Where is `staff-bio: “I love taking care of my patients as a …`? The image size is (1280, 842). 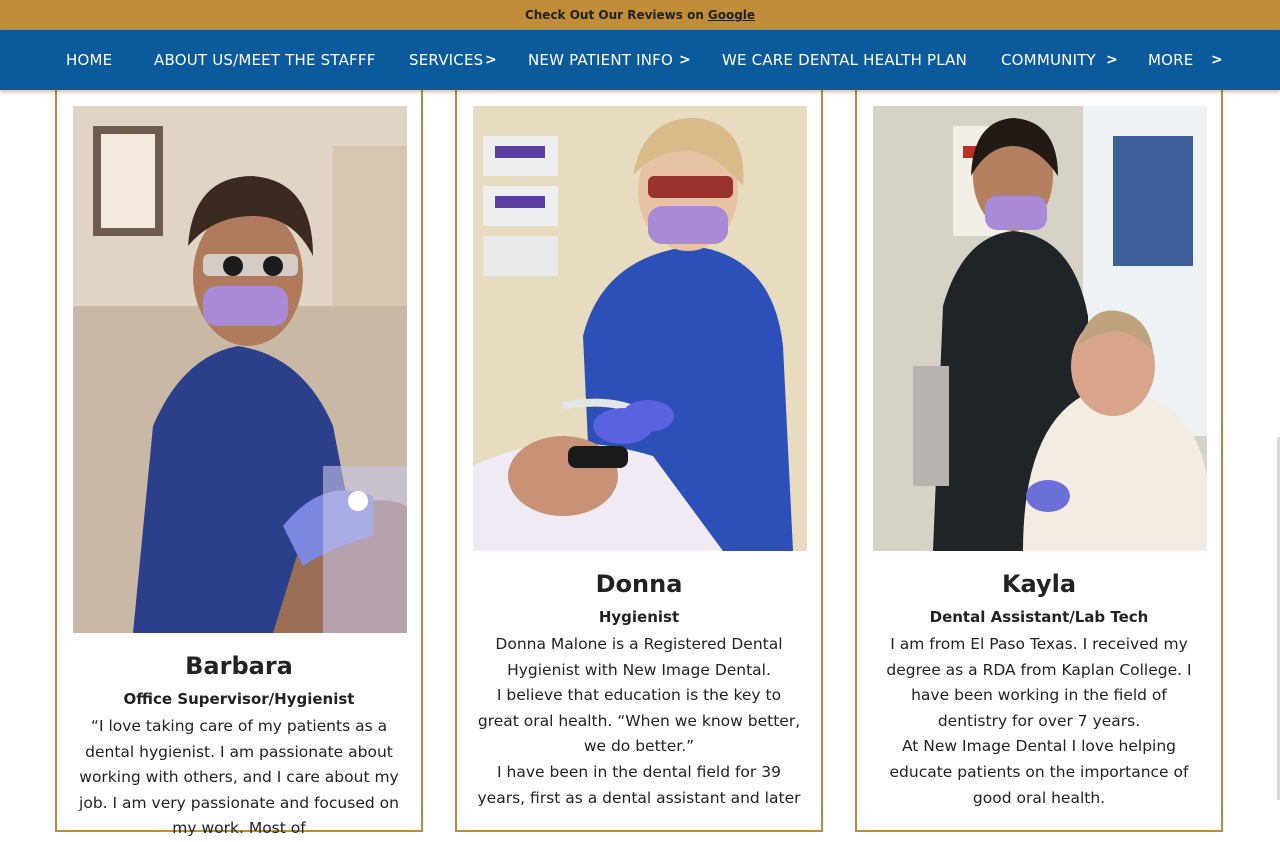
staff-bio: “I love taking care of my patients as a … is located at coordinates (239, 778).